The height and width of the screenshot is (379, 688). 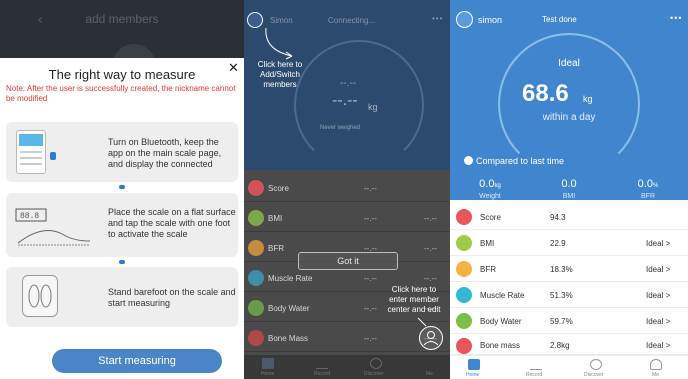 What do you see at coordinates (569, 63) in the screenshot?
I see `weight-rating: Ideal` at bounding box center [569, 63].